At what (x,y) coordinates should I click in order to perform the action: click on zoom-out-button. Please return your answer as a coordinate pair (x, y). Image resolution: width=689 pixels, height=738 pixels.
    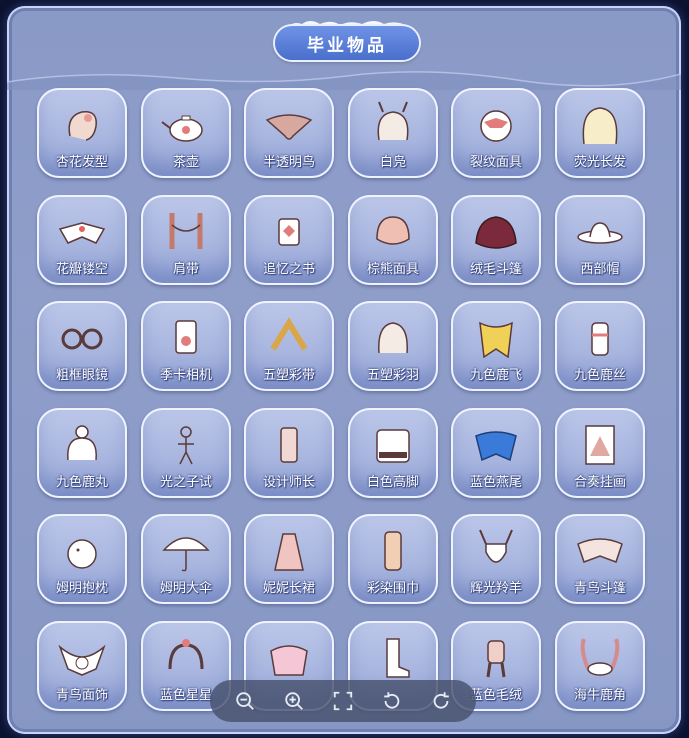
    Looking at the image, I should click on (245, 701).